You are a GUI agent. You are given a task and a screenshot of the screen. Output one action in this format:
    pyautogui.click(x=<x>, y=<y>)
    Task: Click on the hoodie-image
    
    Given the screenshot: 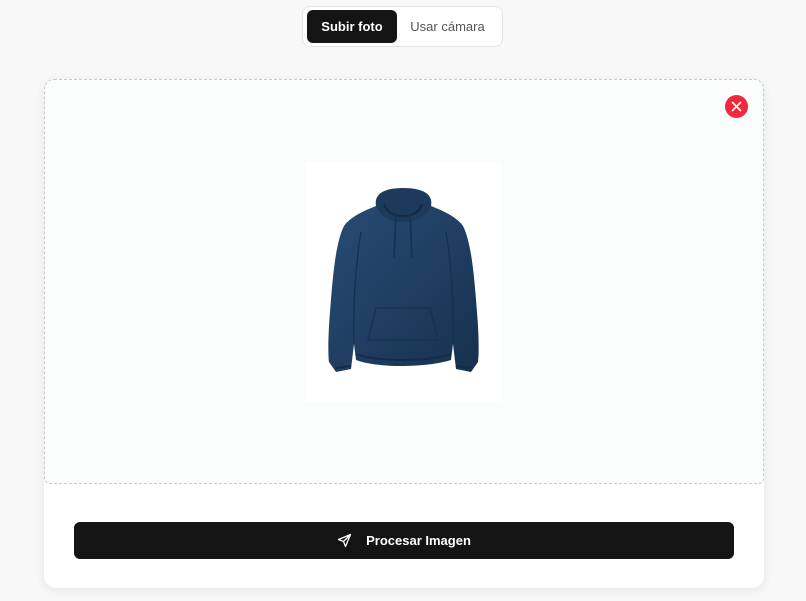 What is the action you would take?
    pyautogui.click(x=403, y=280)
    